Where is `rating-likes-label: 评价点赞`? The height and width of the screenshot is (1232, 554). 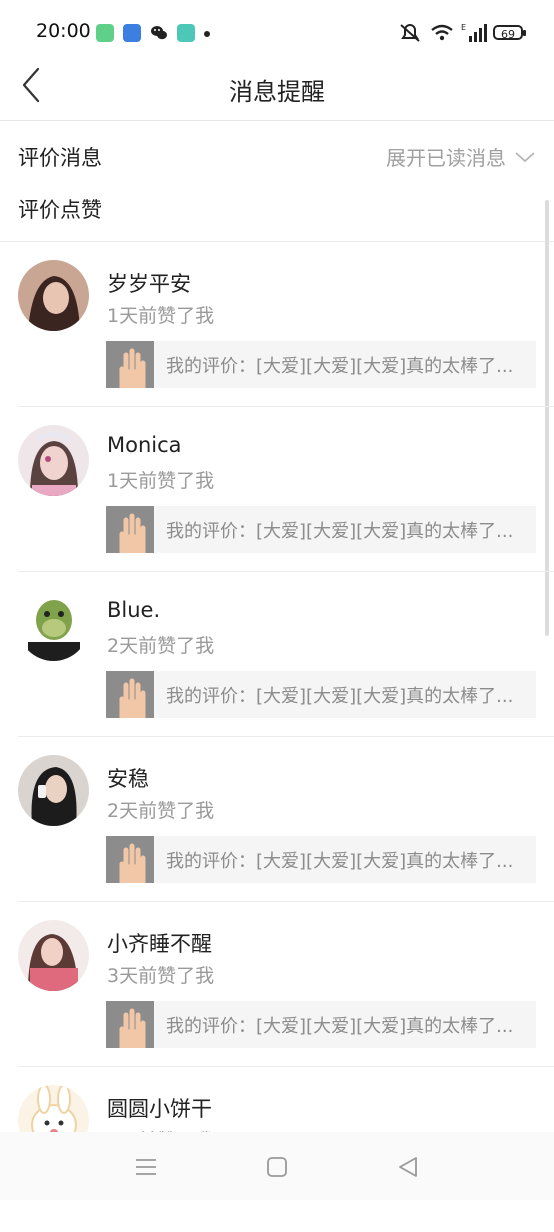
rating-likes-label: 评价点赞 is located at coordinates (60, 209).